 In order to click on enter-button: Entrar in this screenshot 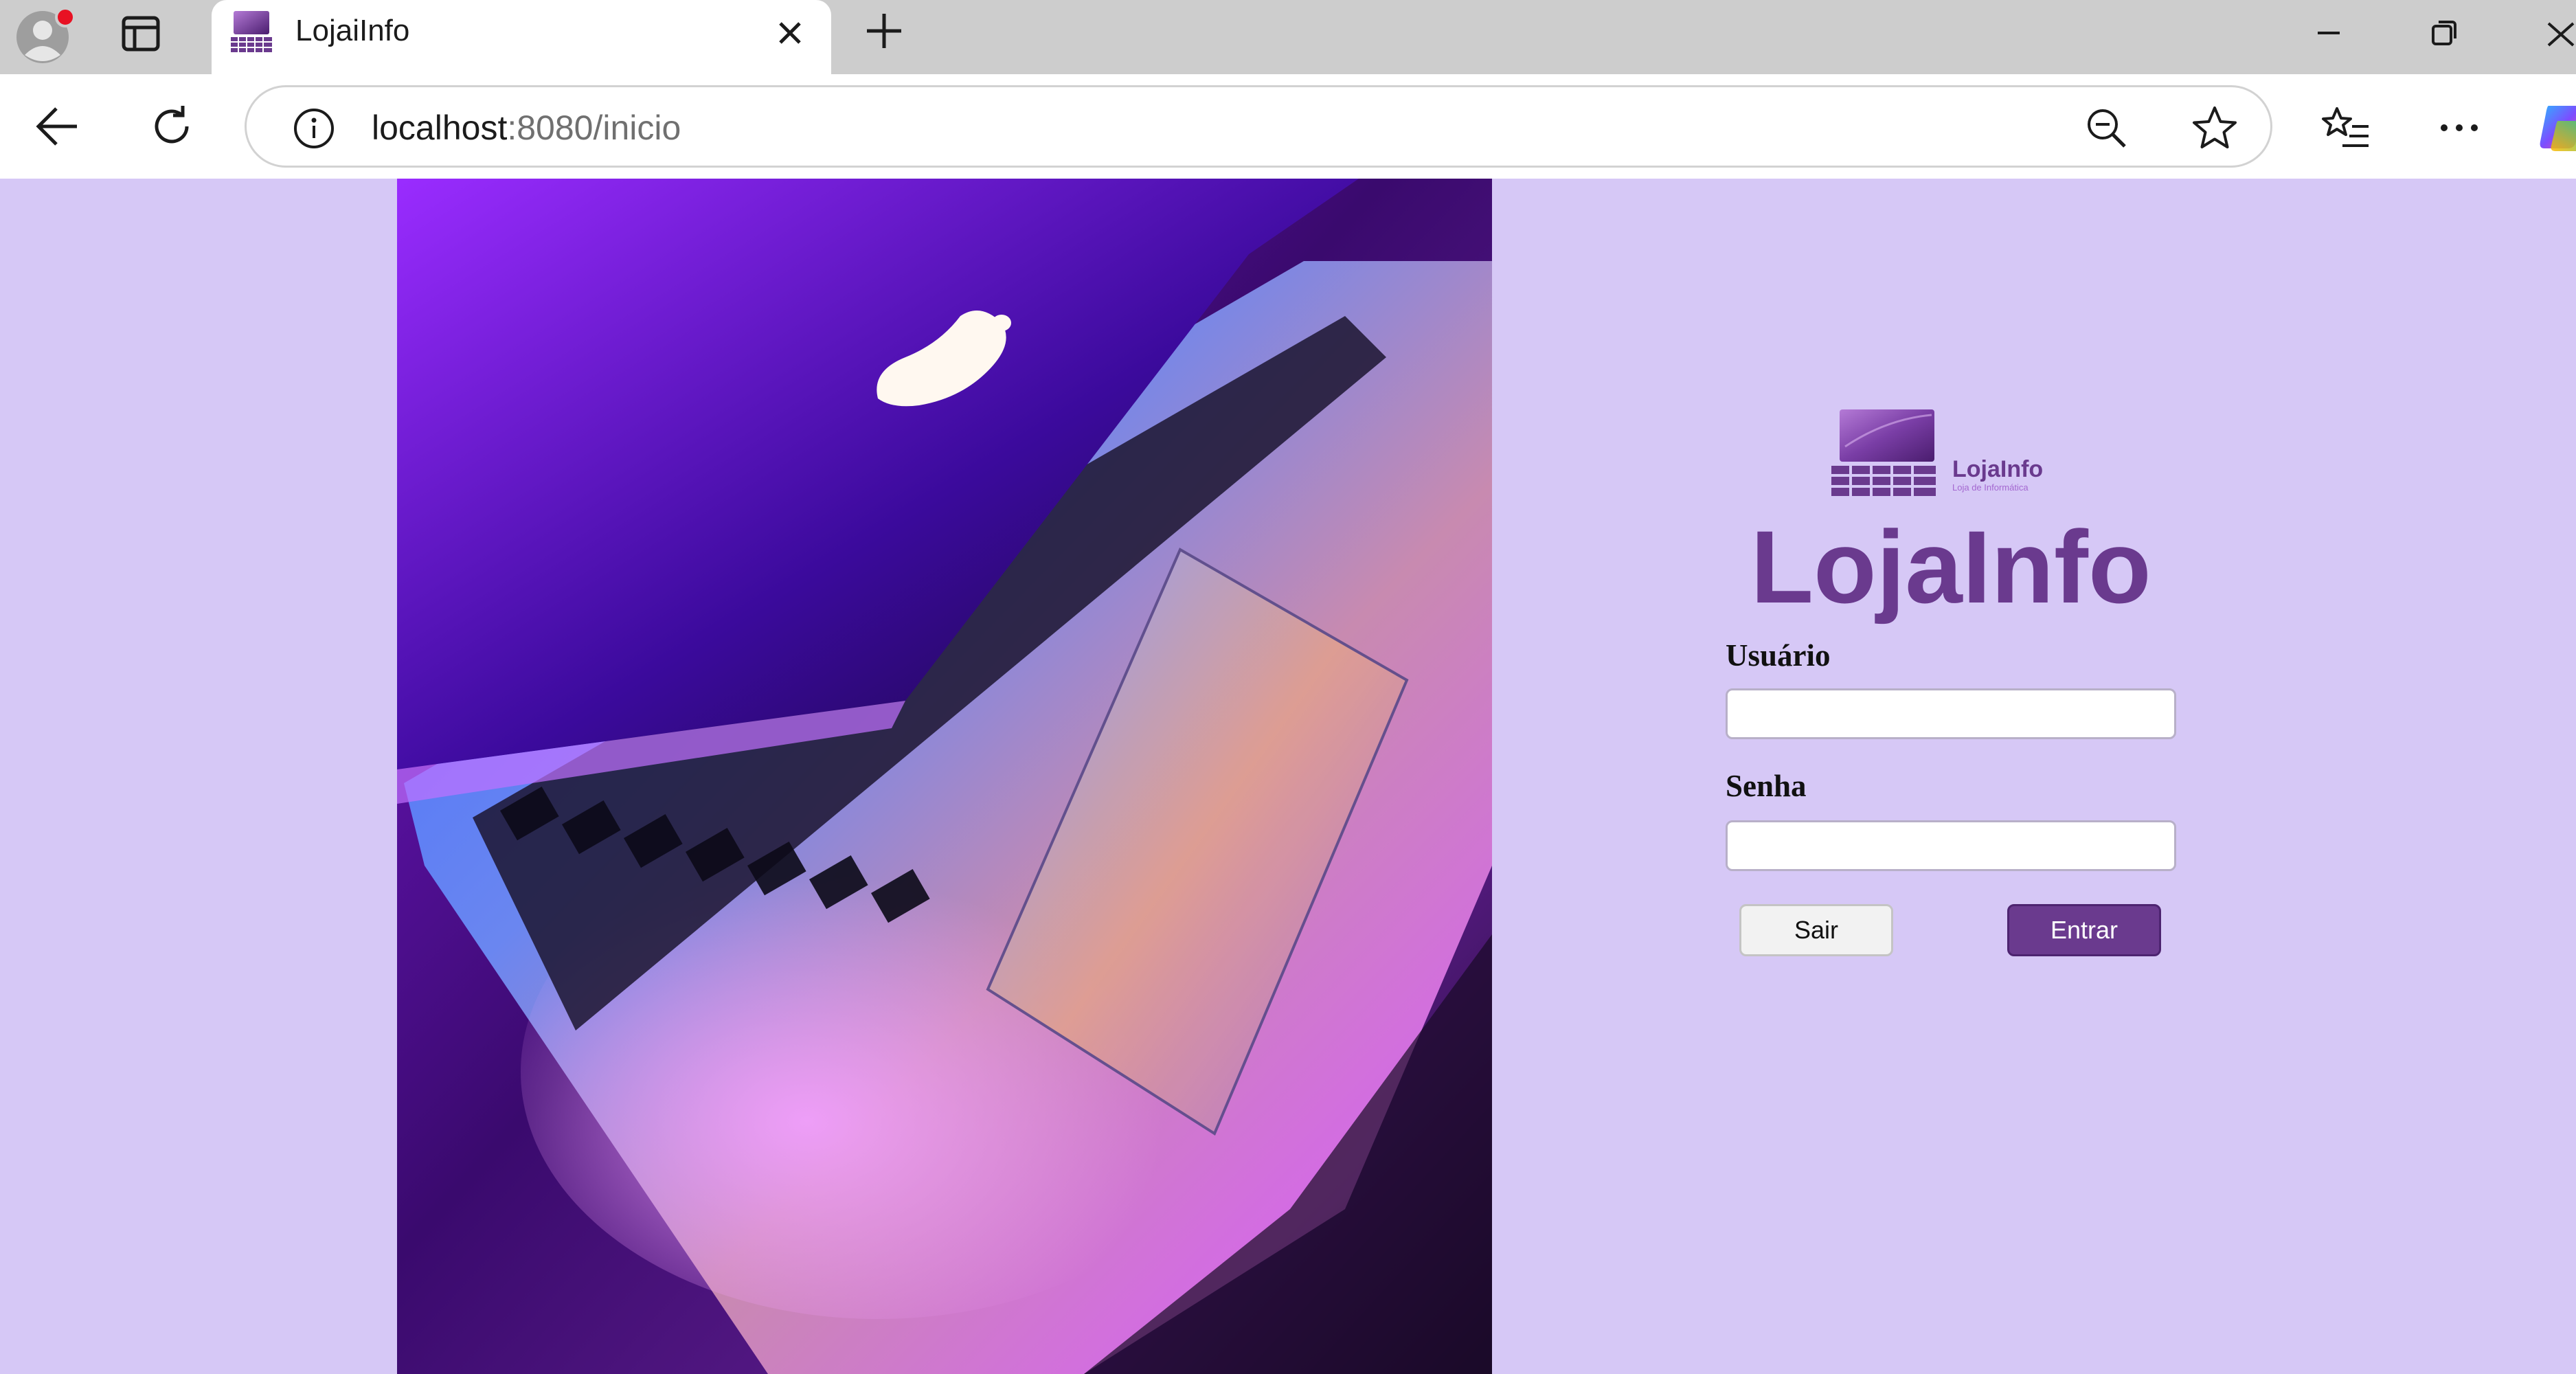, I will do `click(2084, 930)`.